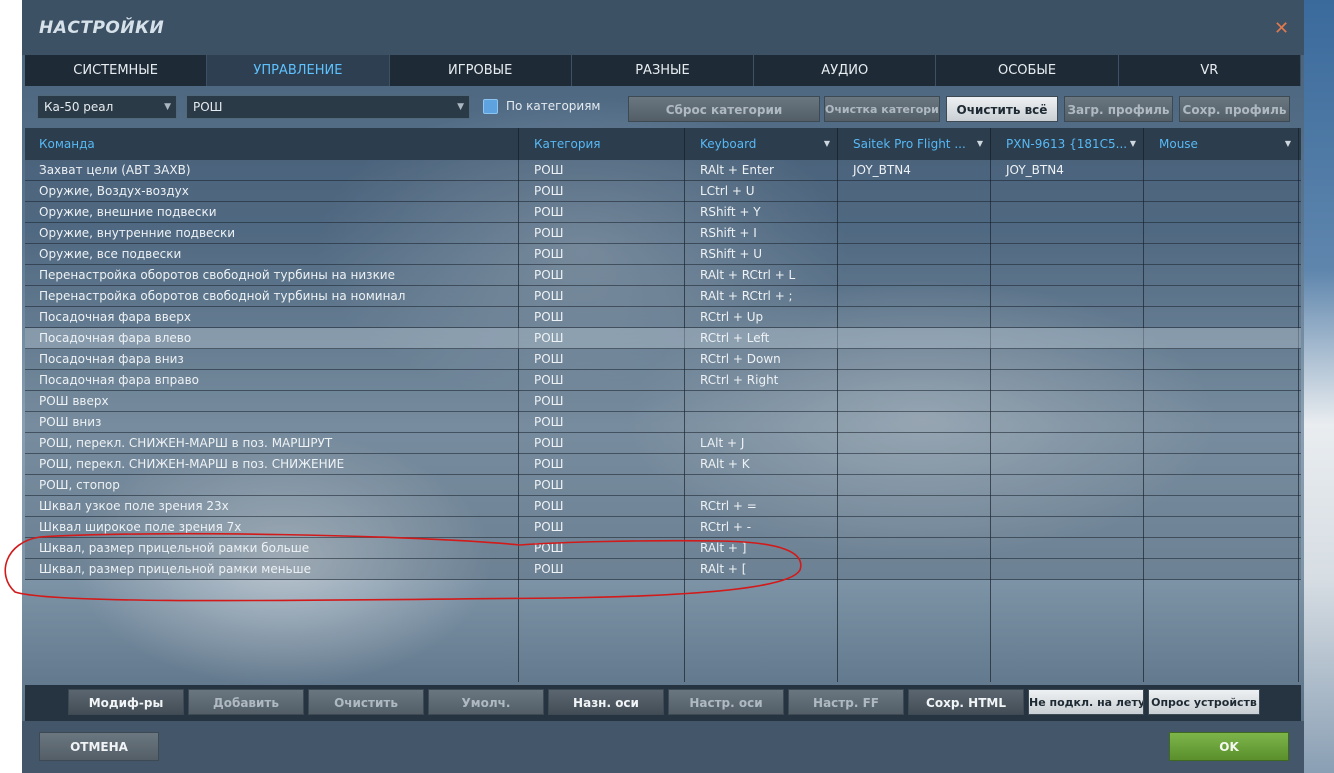  Describe the element at coordinates (606, 702) in the screenshot. I see `assign-axis-button: Назн. оси` at that location.